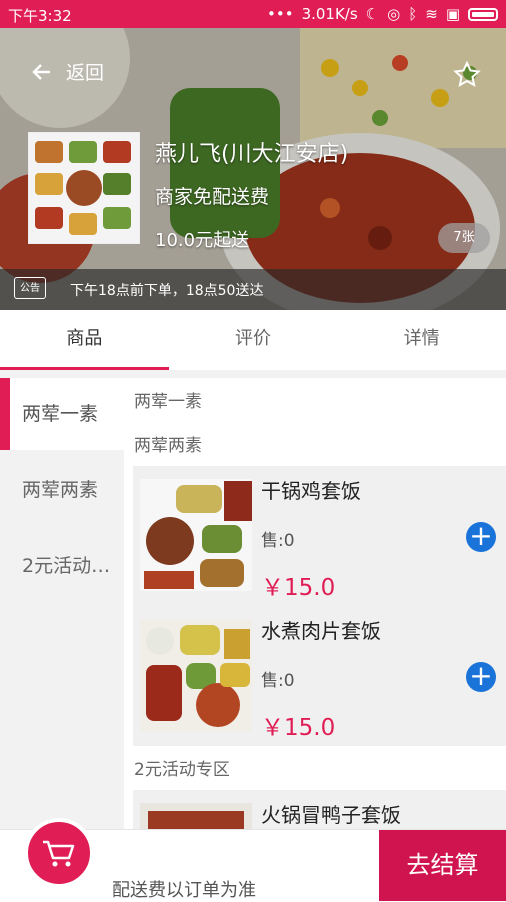 Image resolution: width=506 pixels, height=902 pixels. I want to click on product-item: 火锅冒鸭子套饭, so click(319, 810).